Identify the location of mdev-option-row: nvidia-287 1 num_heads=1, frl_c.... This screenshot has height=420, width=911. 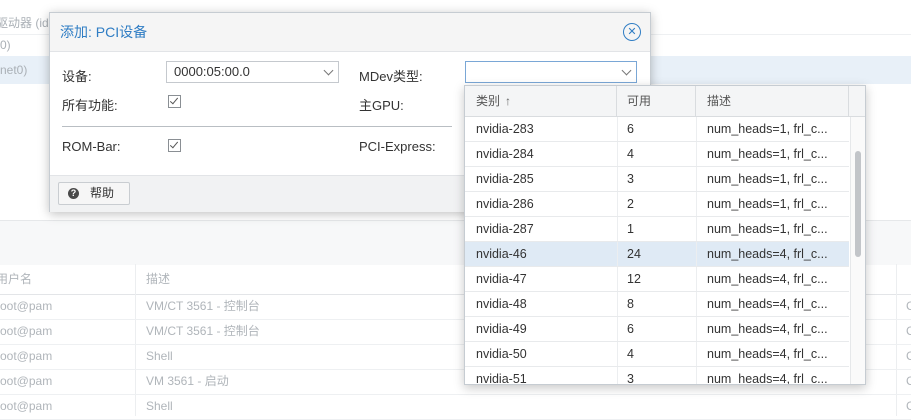
(657, 229).